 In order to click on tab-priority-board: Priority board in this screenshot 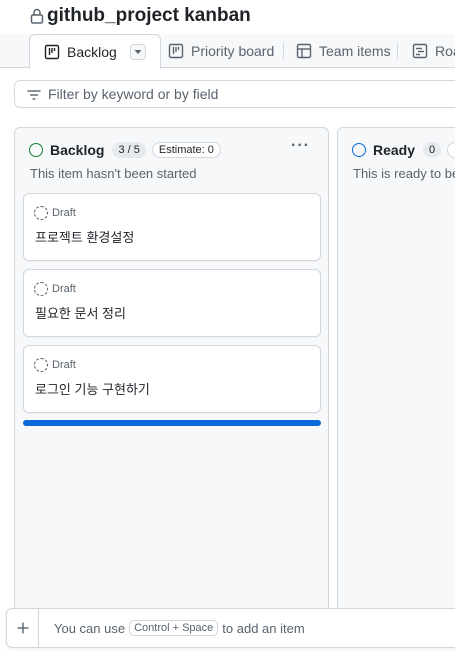, I will do `click(221, 51)`.